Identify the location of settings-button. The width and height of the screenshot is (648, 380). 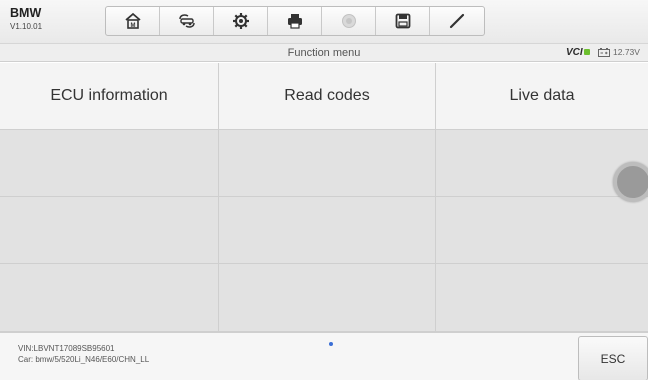
(241, 21).